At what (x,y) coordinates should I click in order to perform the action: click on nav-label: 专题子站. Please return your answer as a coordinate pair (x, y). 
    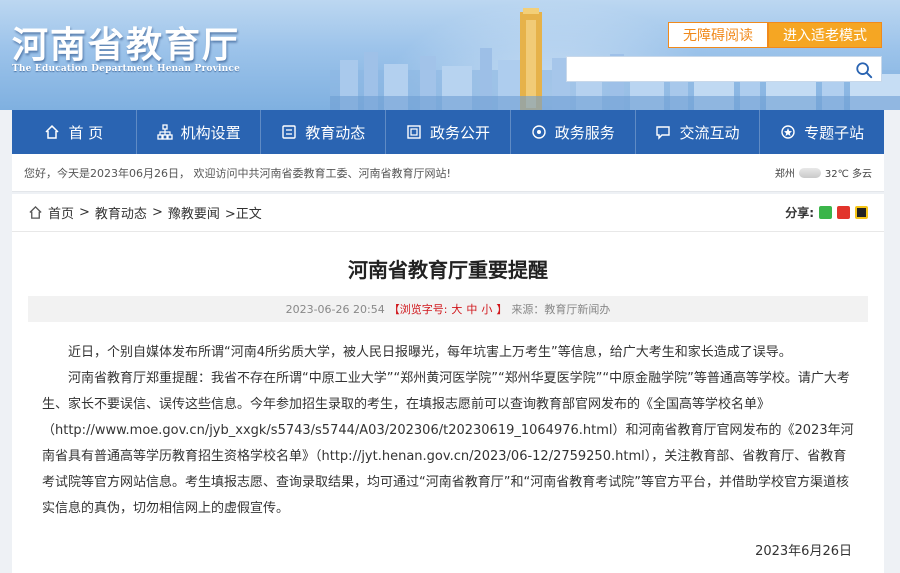
    Looking at the image, I should click on (834, 132).